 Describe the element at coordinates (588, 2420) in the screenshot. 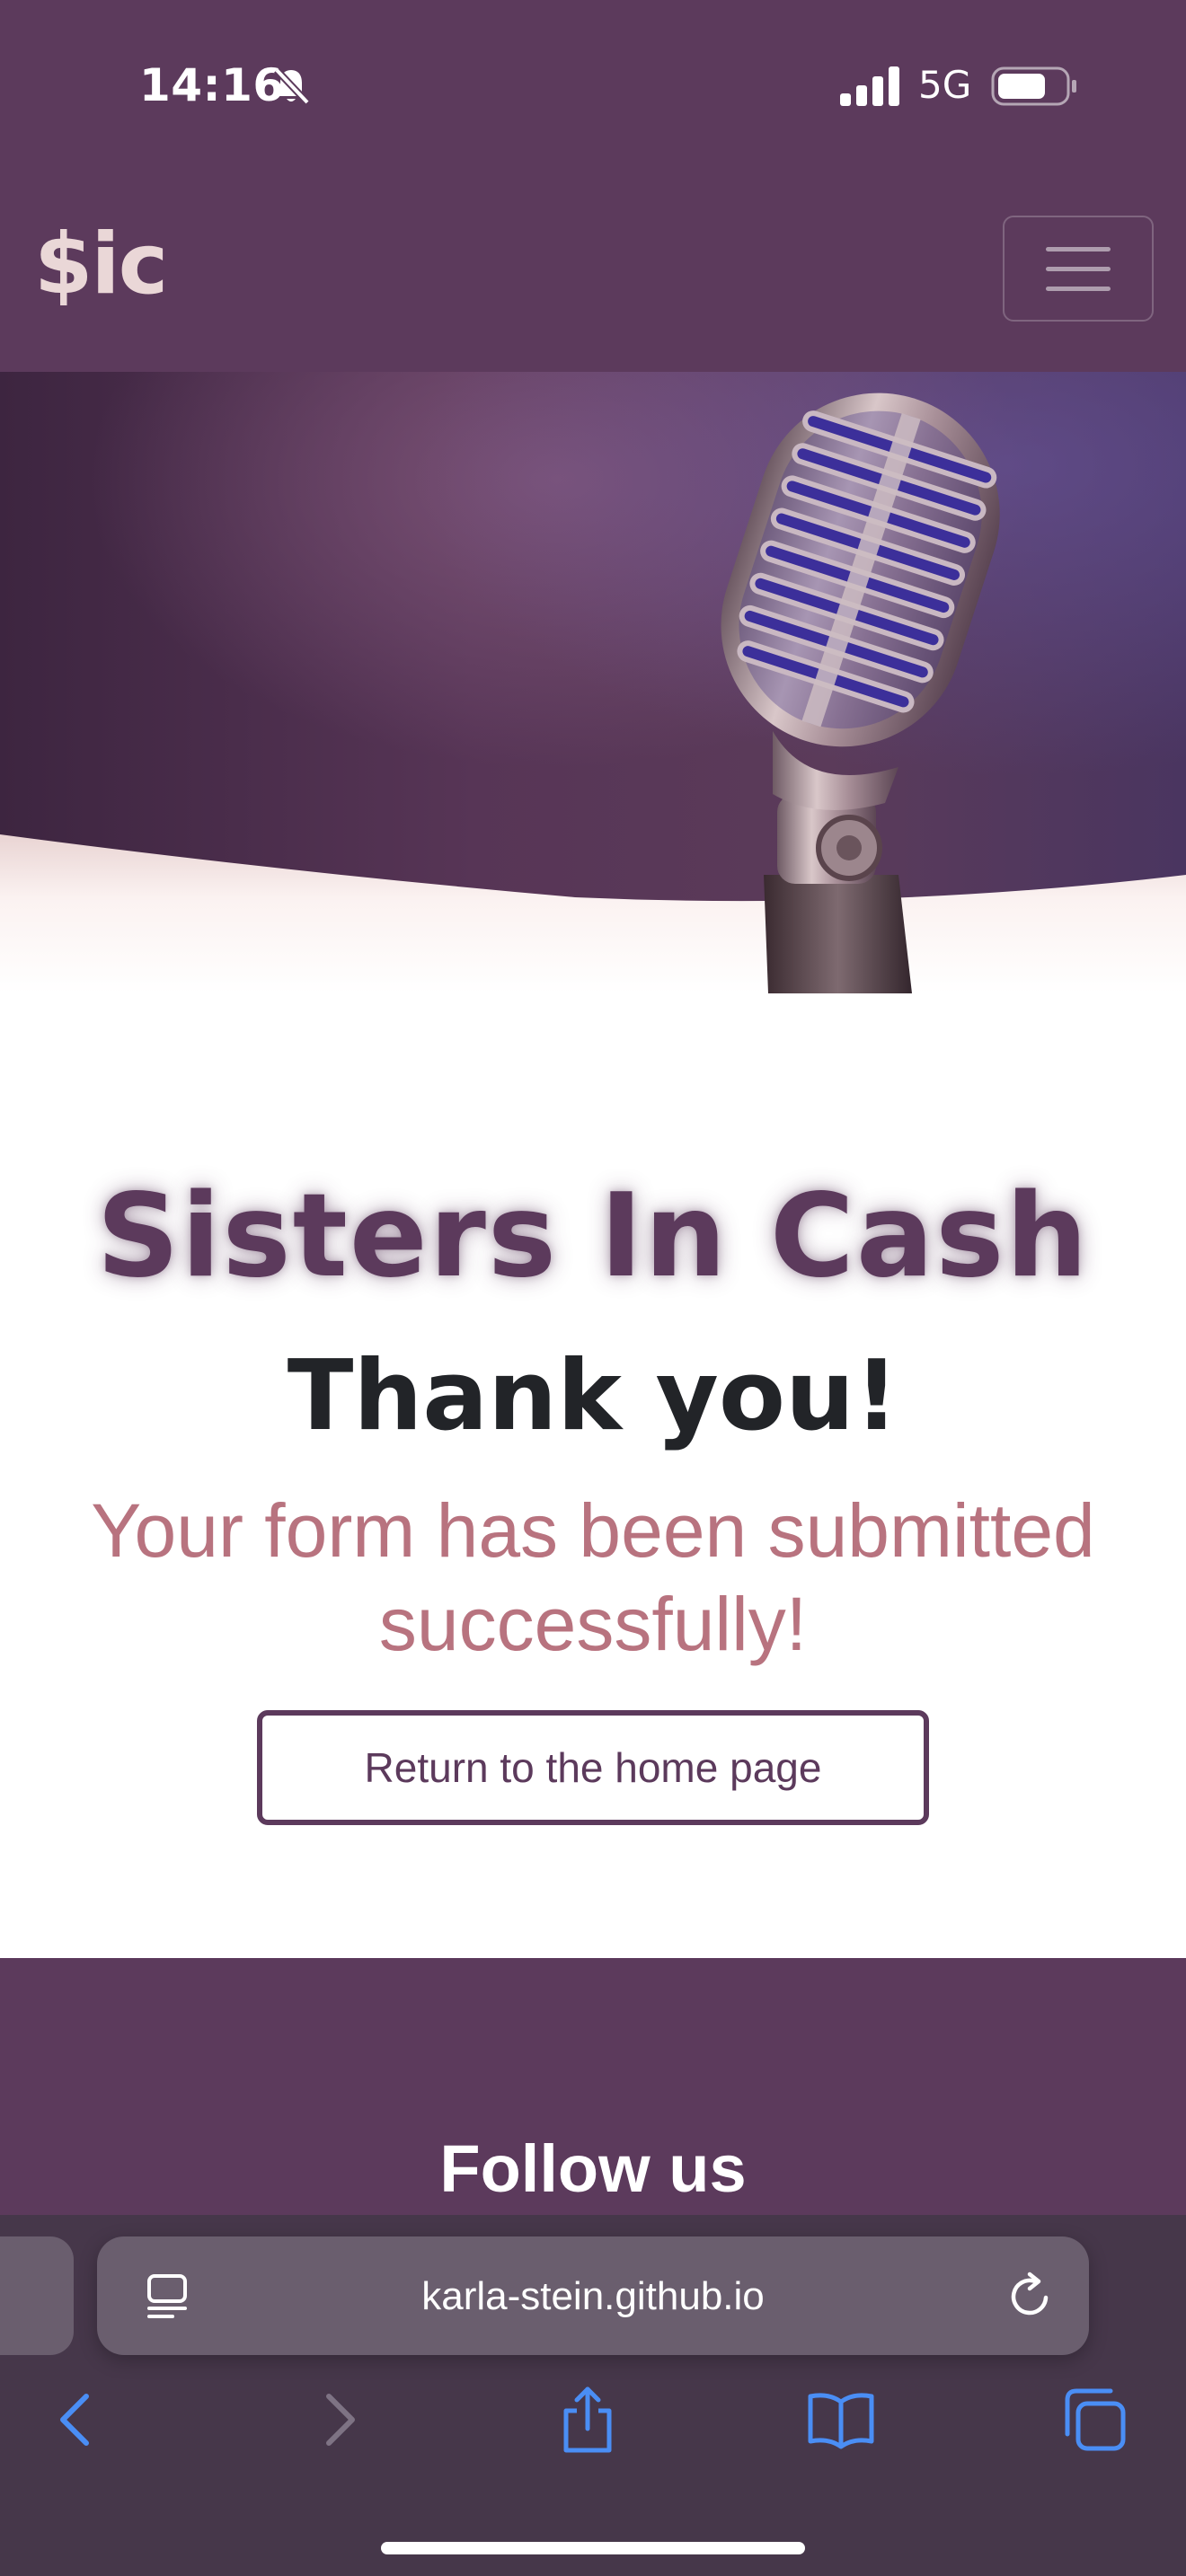

I see `share-icon` at that location.